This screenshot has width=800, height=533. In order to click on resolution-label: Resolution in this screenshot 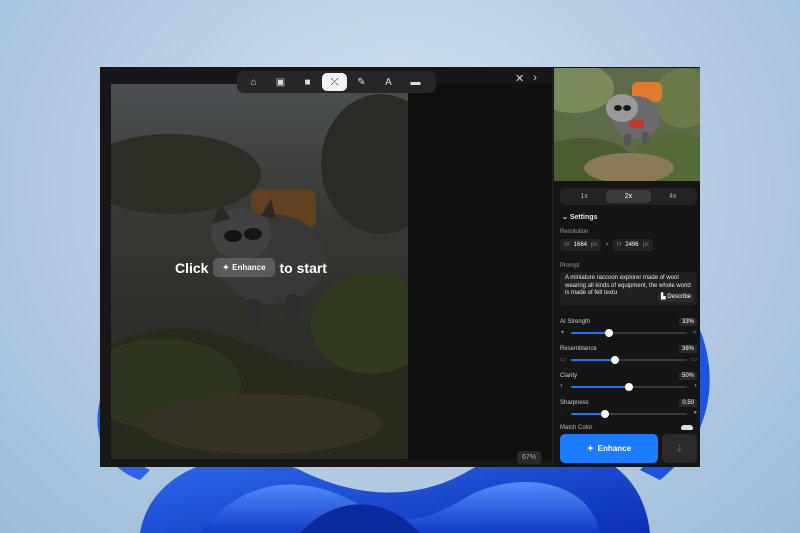, I will do `click(574, 232)`.